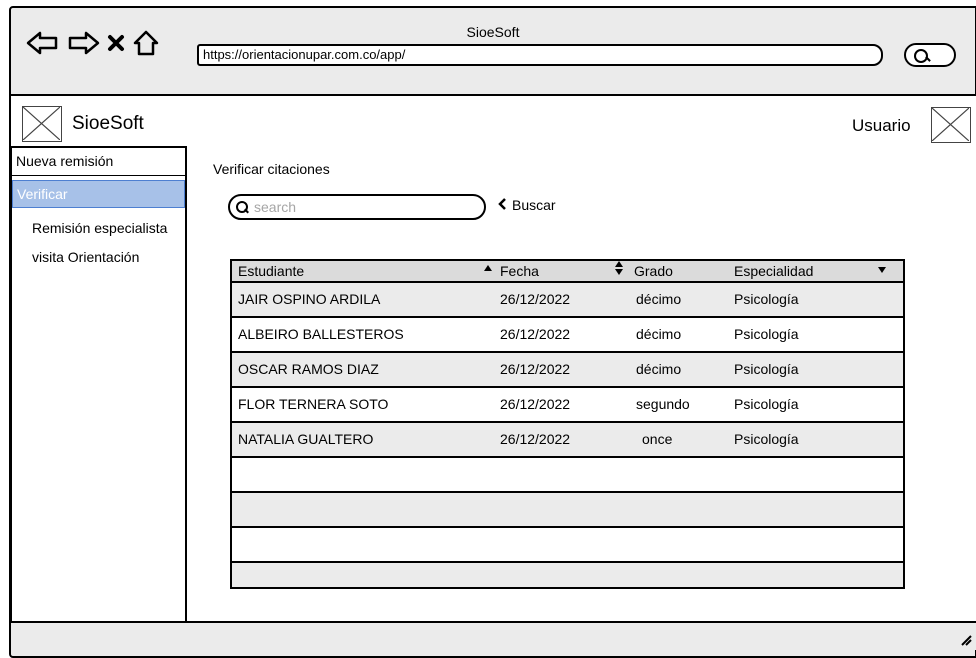 The width and height of the screenshot is (976, 658). What do you see at coordinates (309, 299) in the screenshot?
I see `cell-estudiante: JAIR OSPINO ARDILA` at bounding box center [309, 299].